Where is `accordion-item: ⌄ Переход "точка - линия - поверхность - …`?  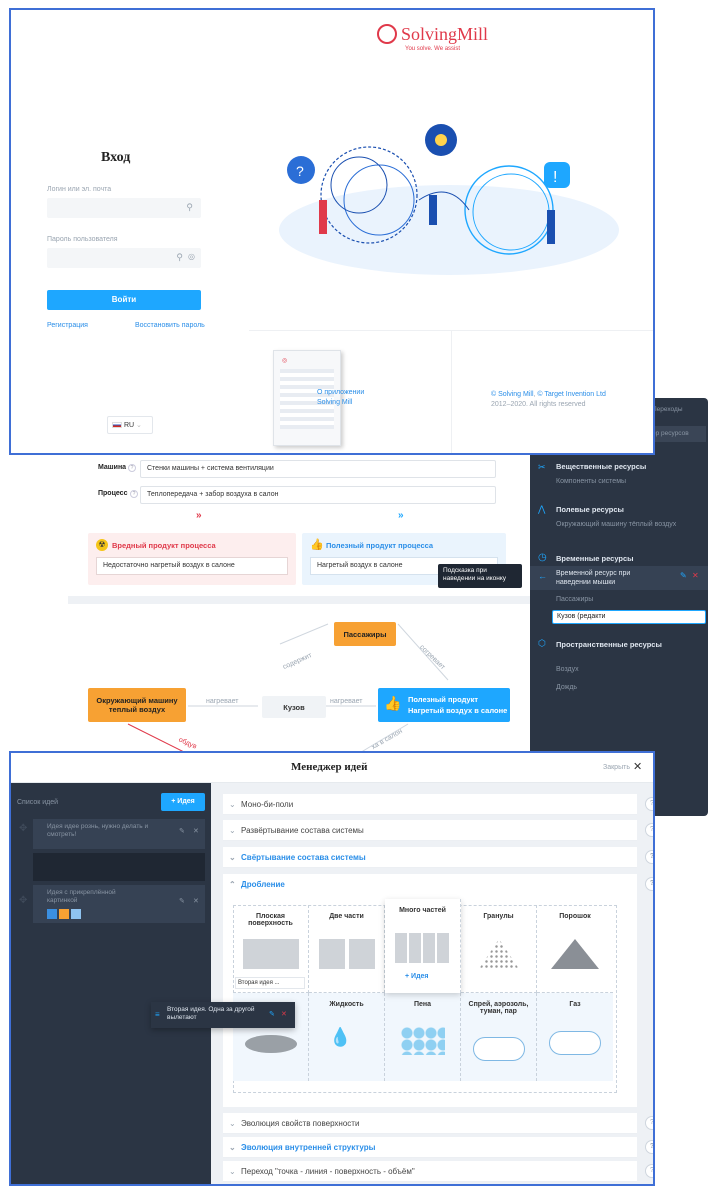
accordion-item: ⌄ Переход "точка - линия - поверхность - … is located at coordinates (438, 1171).